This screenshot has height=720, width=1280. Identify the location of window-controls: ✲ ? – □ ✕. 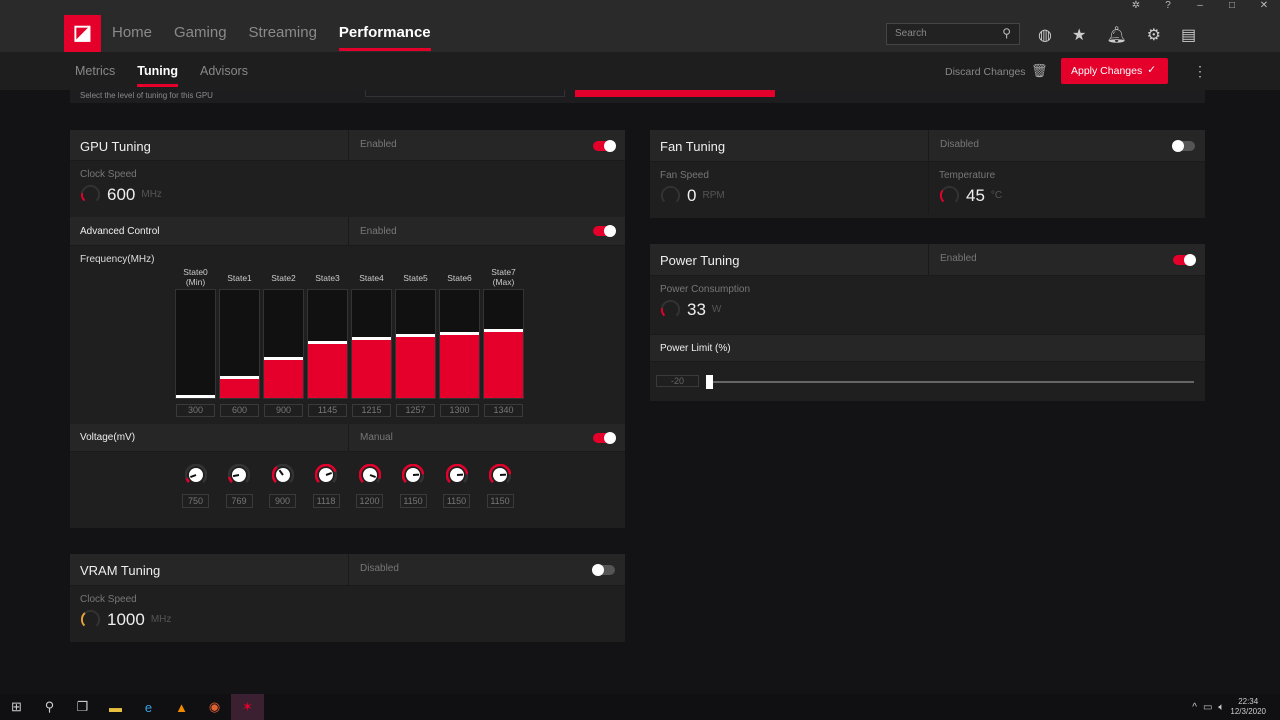
(1200, 6).